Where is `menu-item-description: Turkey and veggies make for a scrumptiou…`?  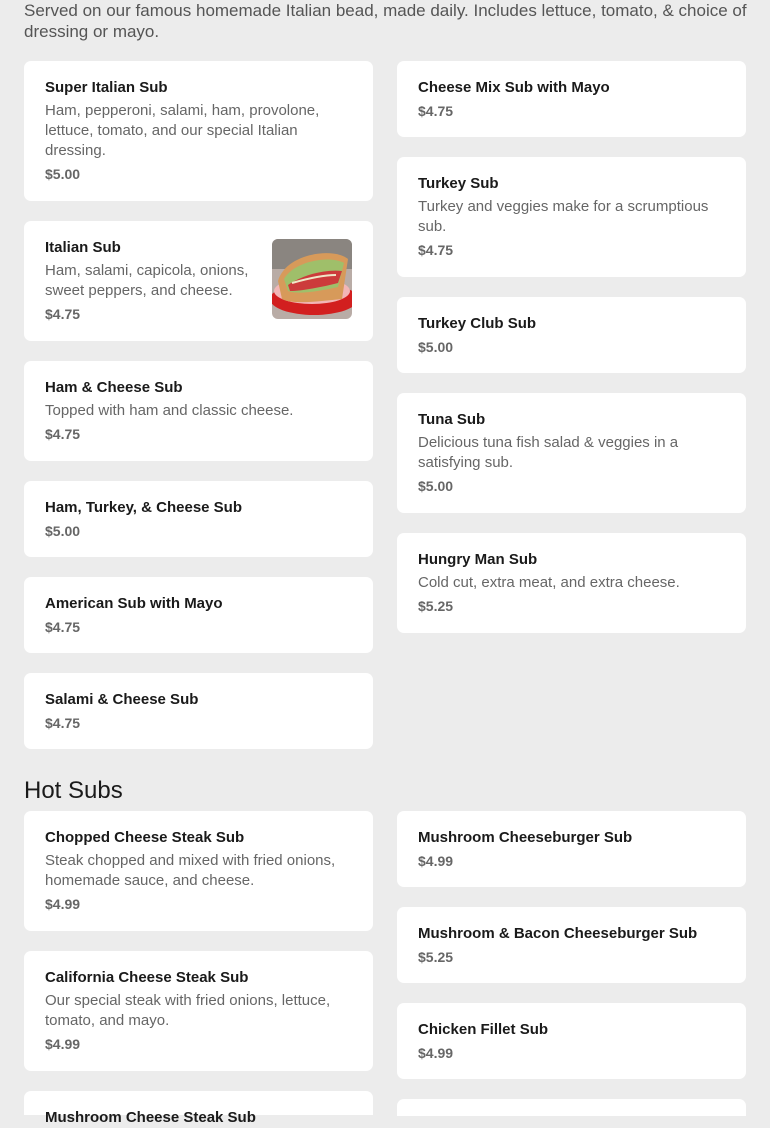
menu-item-description: Turkey and veggies make for a scrumptiou… is located at coordinates (563, 216).